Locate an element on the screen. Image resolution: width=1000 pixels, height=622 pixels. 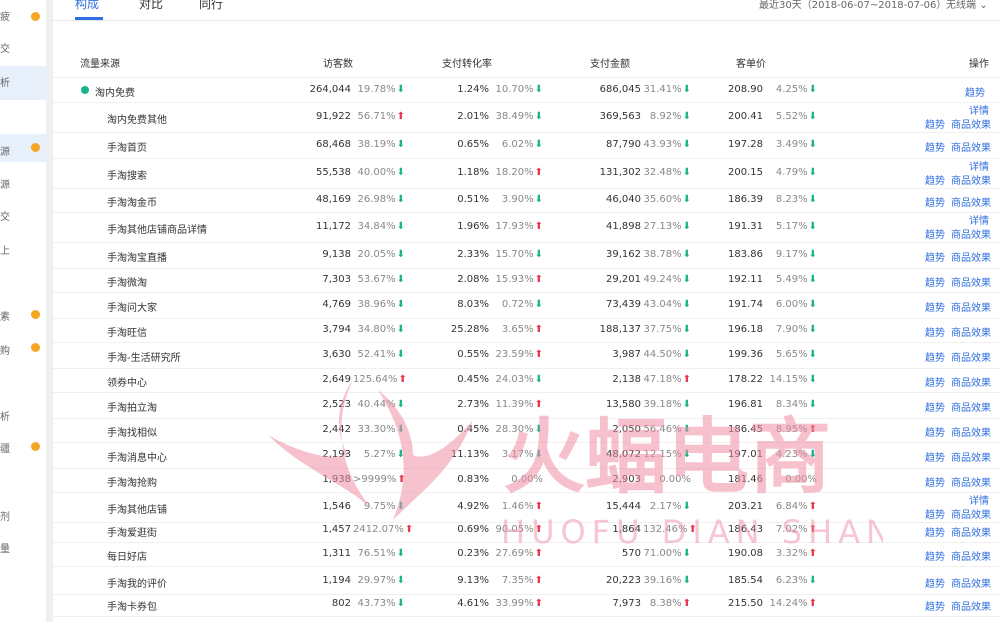
unit-price-change-text: 6.84% is located at coordinates (791, 506).